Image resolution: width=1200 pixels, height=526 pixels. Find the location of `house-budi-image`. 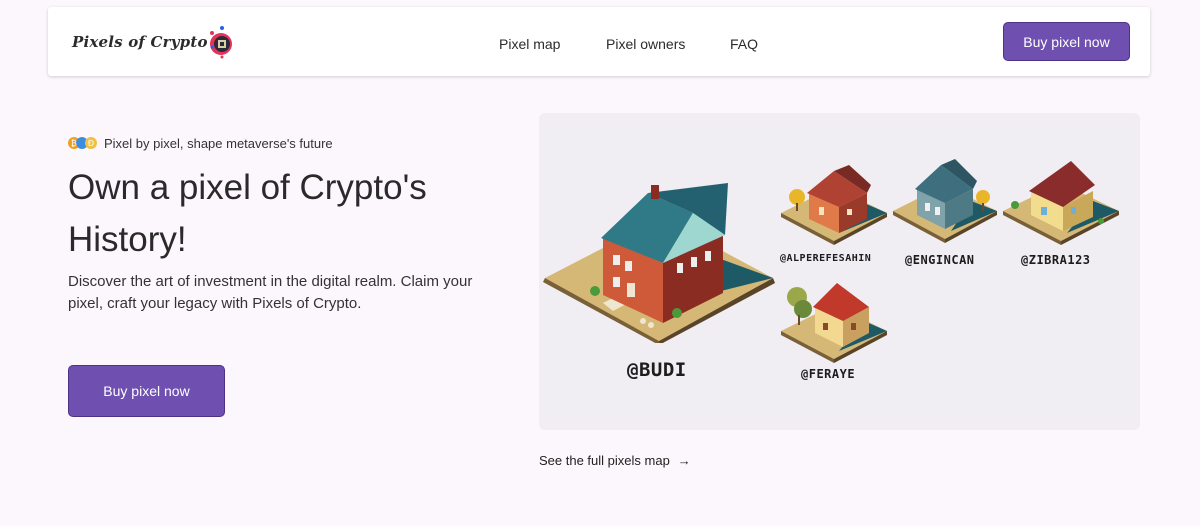

house-budi-image is located at coordinates (659, 263).